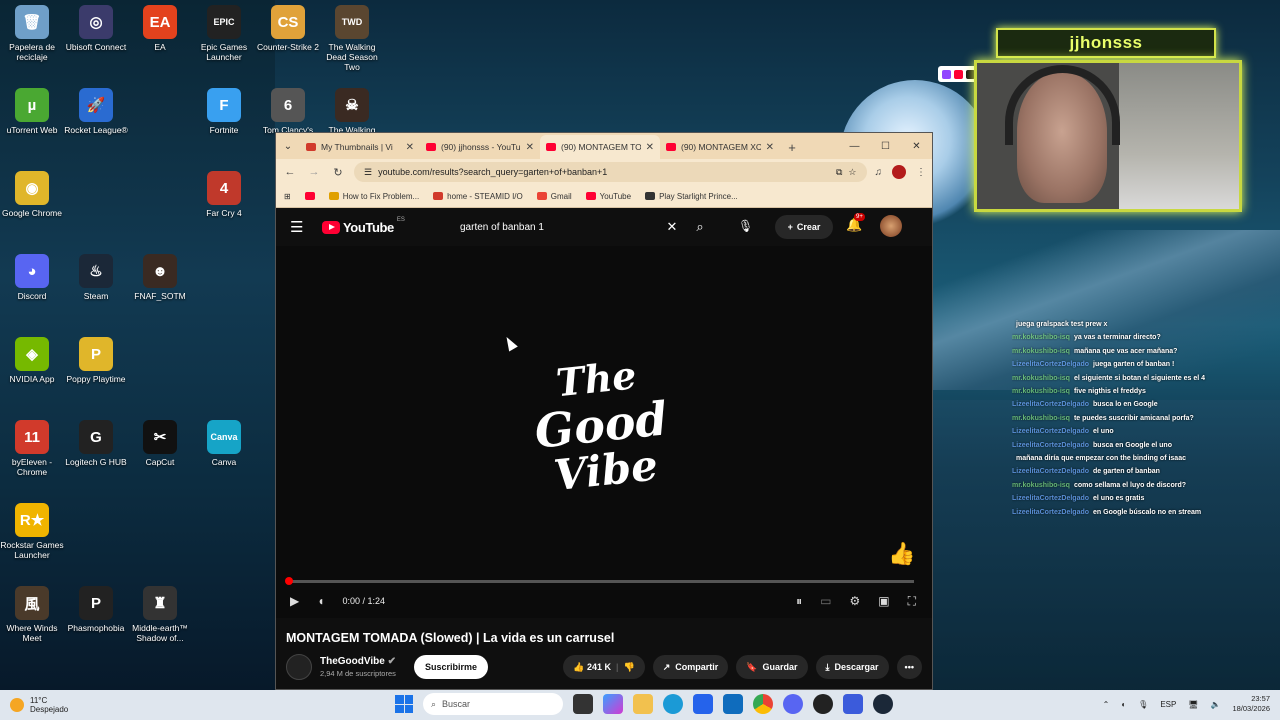  Describe the element at coordinates (160, 277) in the screenshot. I see `desktop-icon: ☻ FNAF_SOTM` at that location.